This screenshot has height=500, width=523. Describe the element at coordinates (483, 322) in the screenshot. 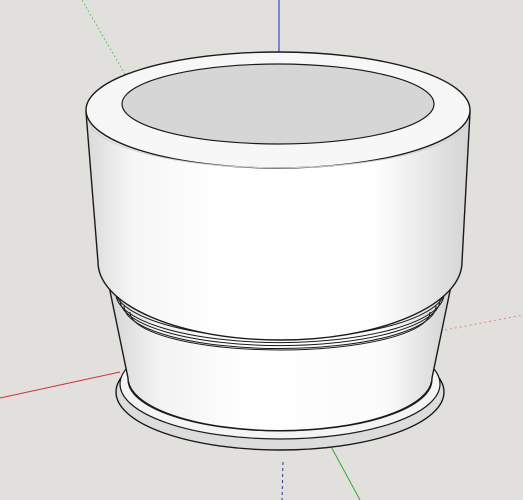

I see `red-axis-dashed` at that location.